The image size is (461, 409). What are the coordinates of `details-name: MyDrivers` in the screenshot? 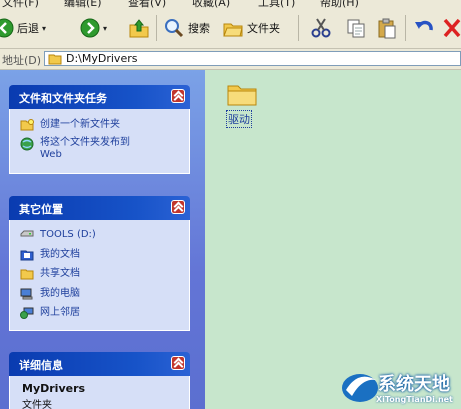 It's located at (54, 388).